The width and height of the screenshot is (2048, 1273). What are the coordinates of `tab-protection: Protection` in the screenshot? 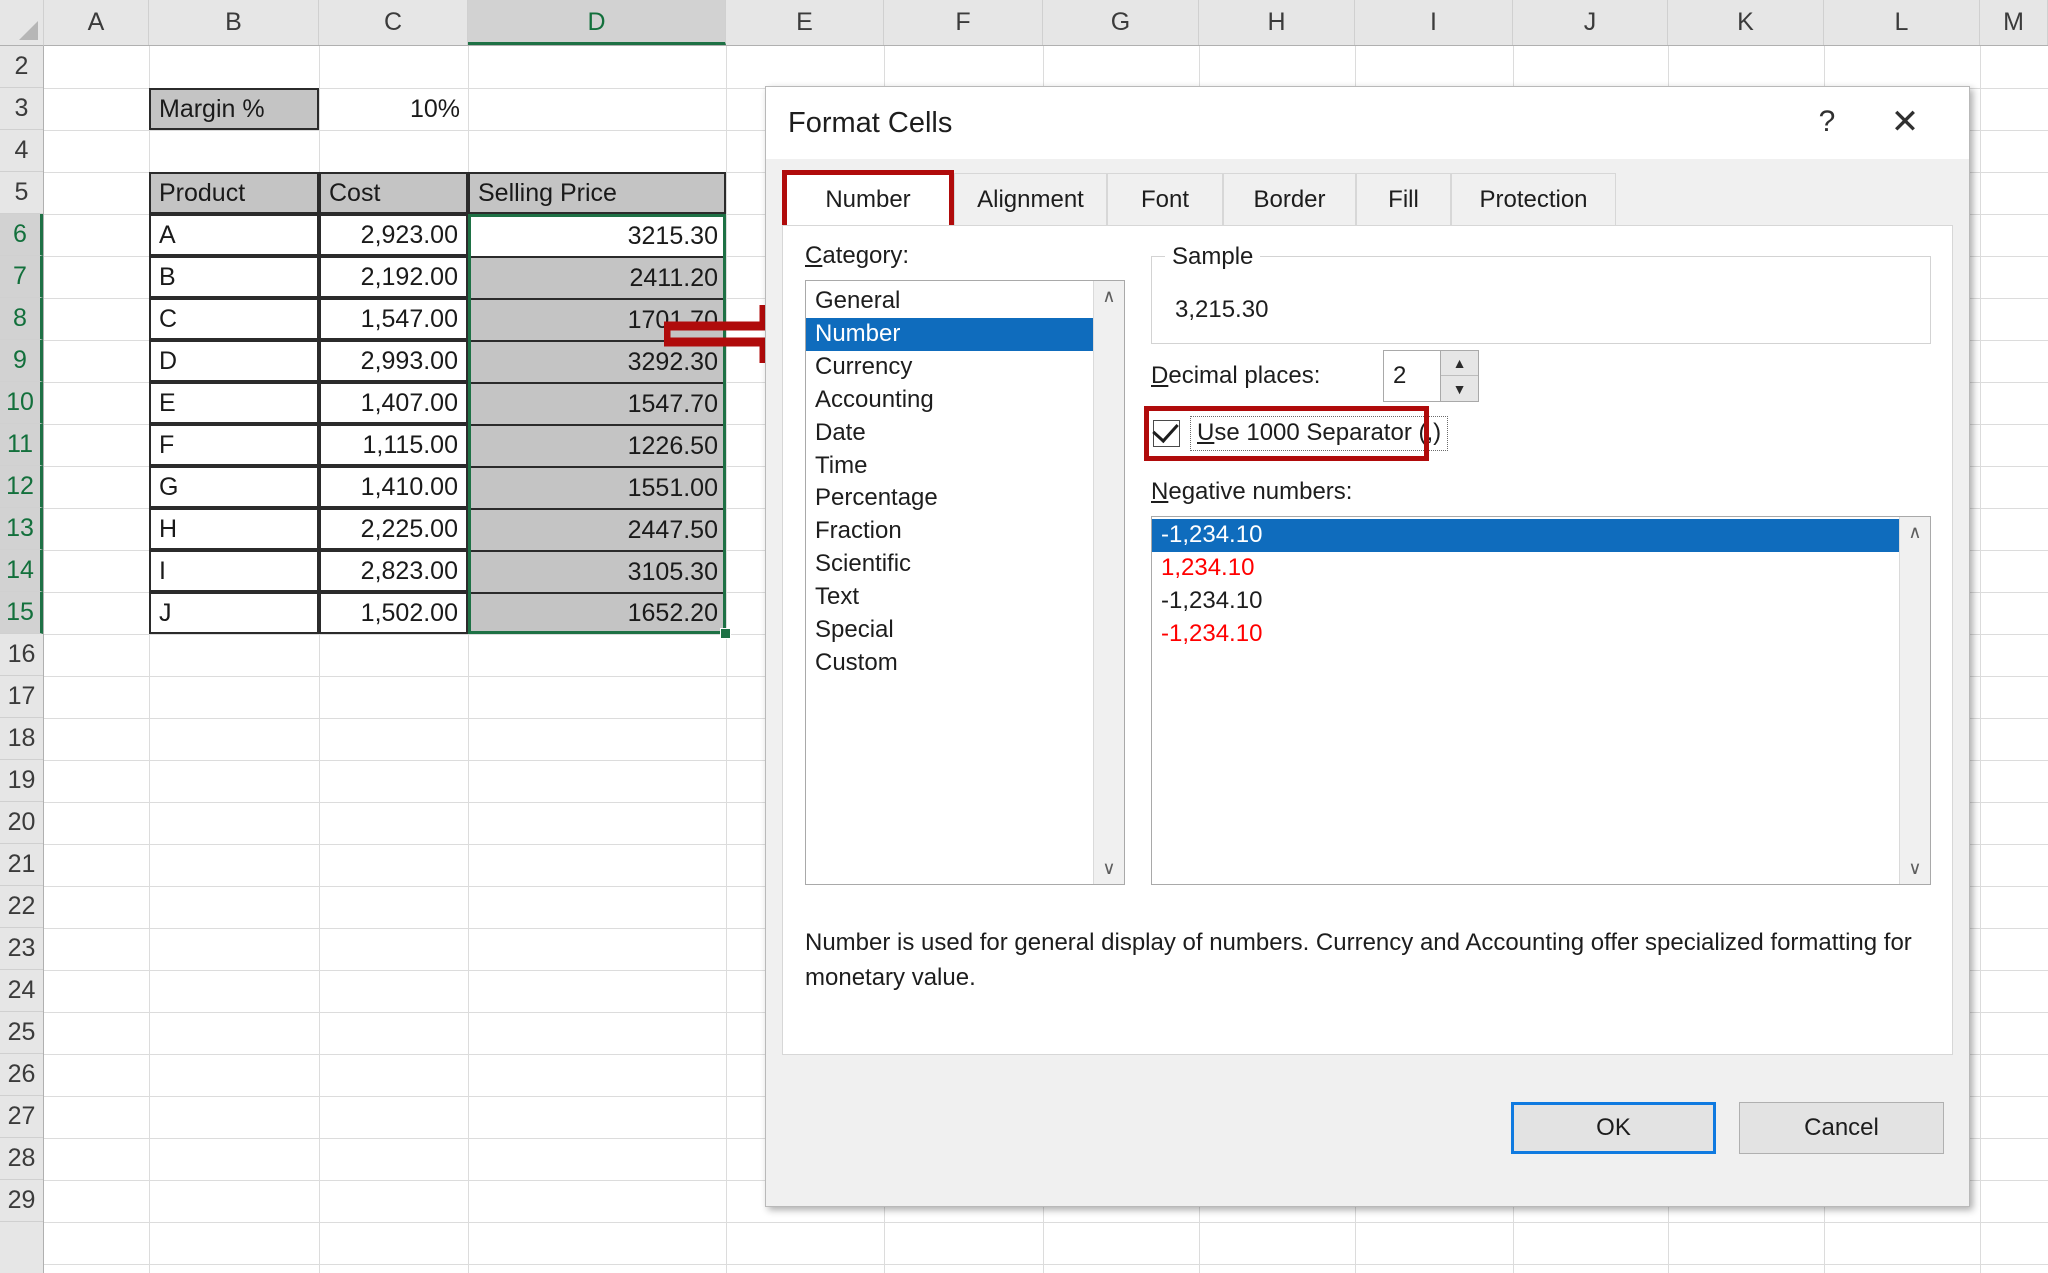 It's located at (1533, 199).